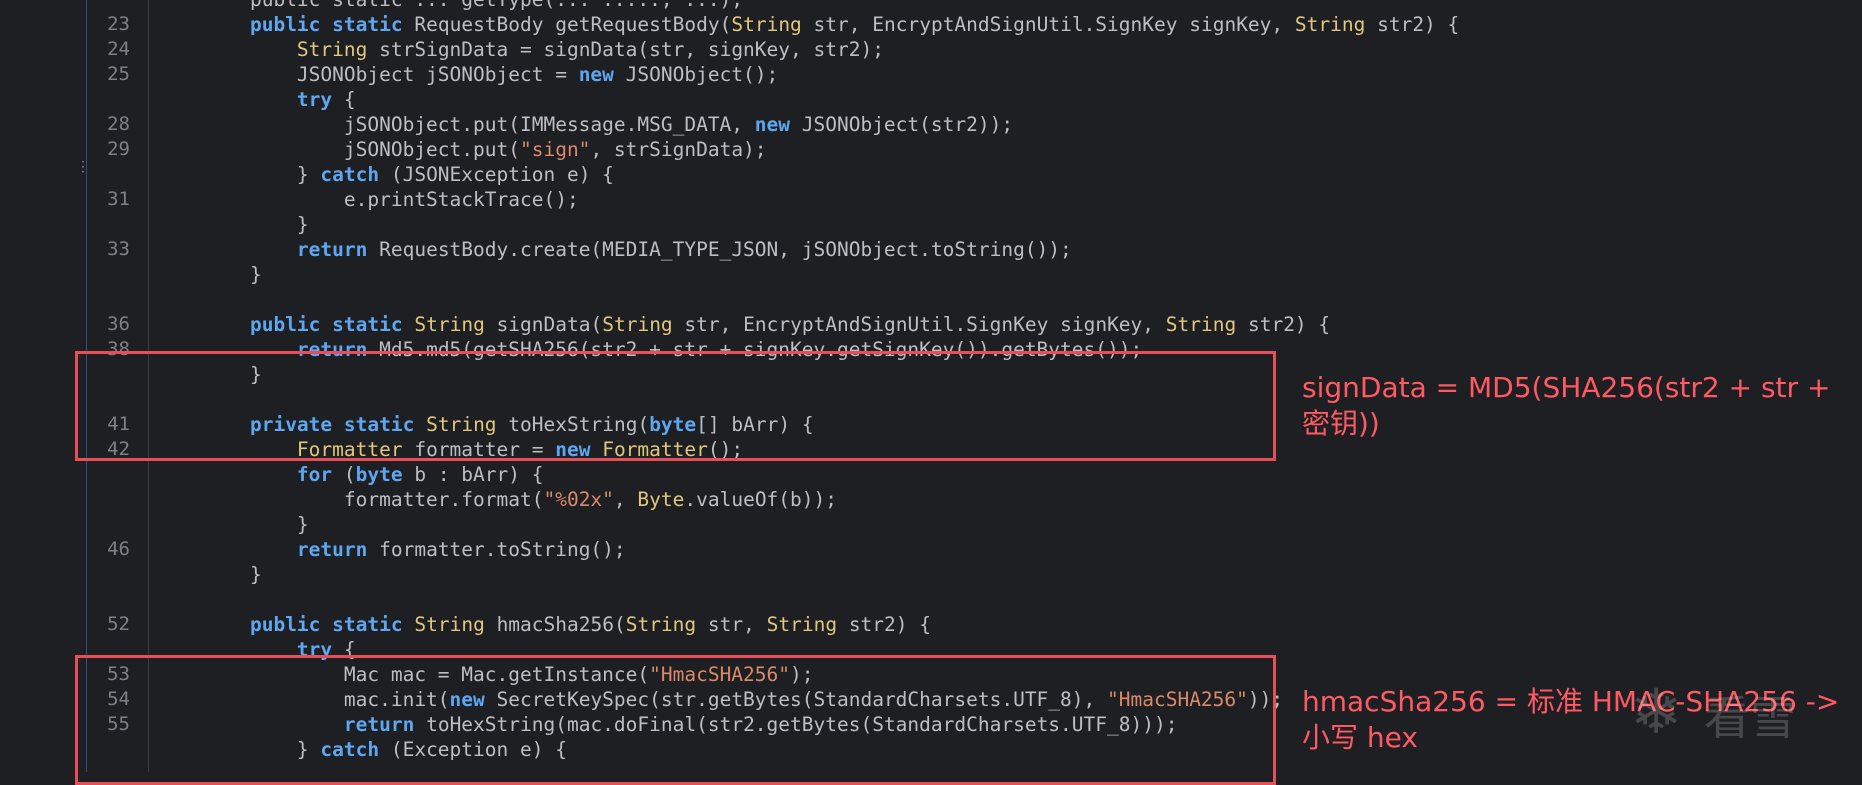 The image size is (1862, 785). I want to click on string-token: "sign", so click(555, 149).